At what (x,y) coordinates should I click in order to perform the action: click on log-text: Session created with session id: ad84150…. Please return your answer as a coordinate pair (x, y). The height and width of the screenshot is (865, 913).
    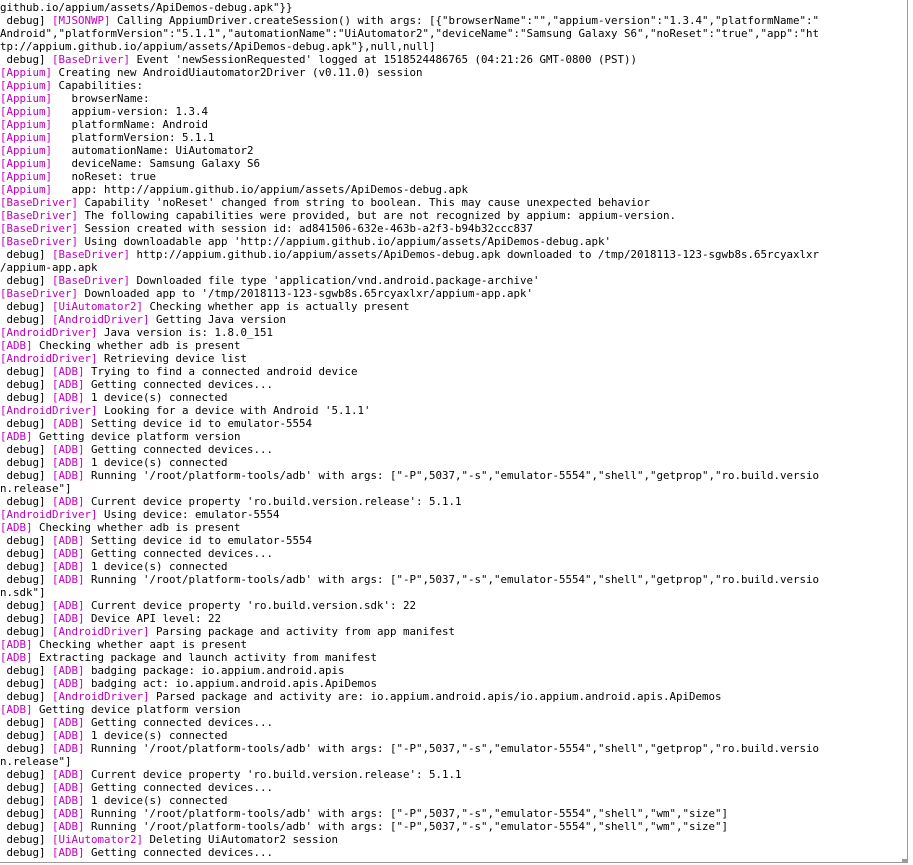
    Looking at the image, I should click on (306, 228).